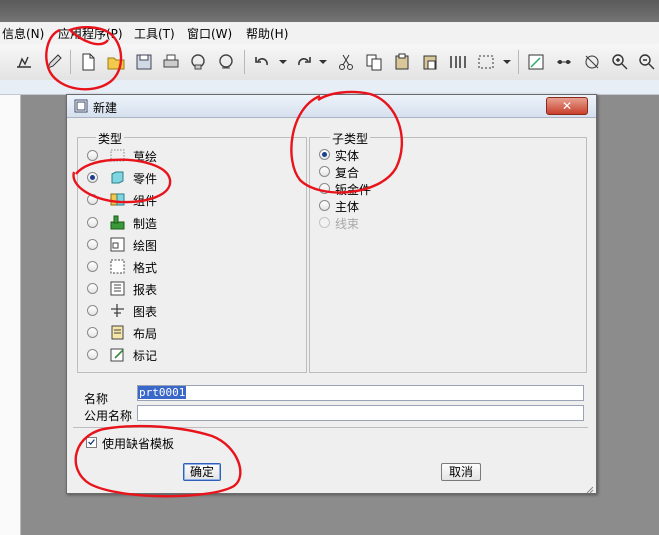 This screenshot has width=659, height=535. Describe the element at coordinates (145, 224) in the screenshot. I see `type-label: 制造` at that location.